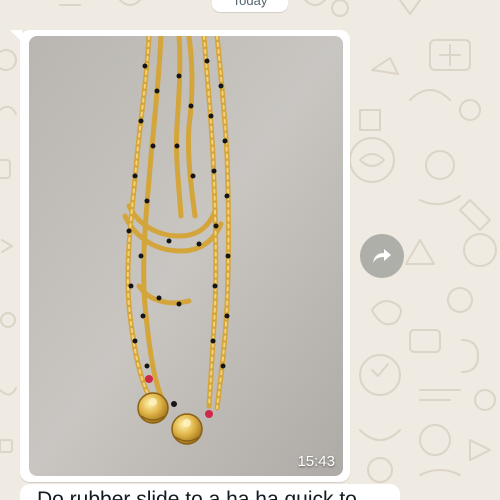 This screenshot has width=500, height=500. I want to click on forward-arrow-icon, so click(382, 256).